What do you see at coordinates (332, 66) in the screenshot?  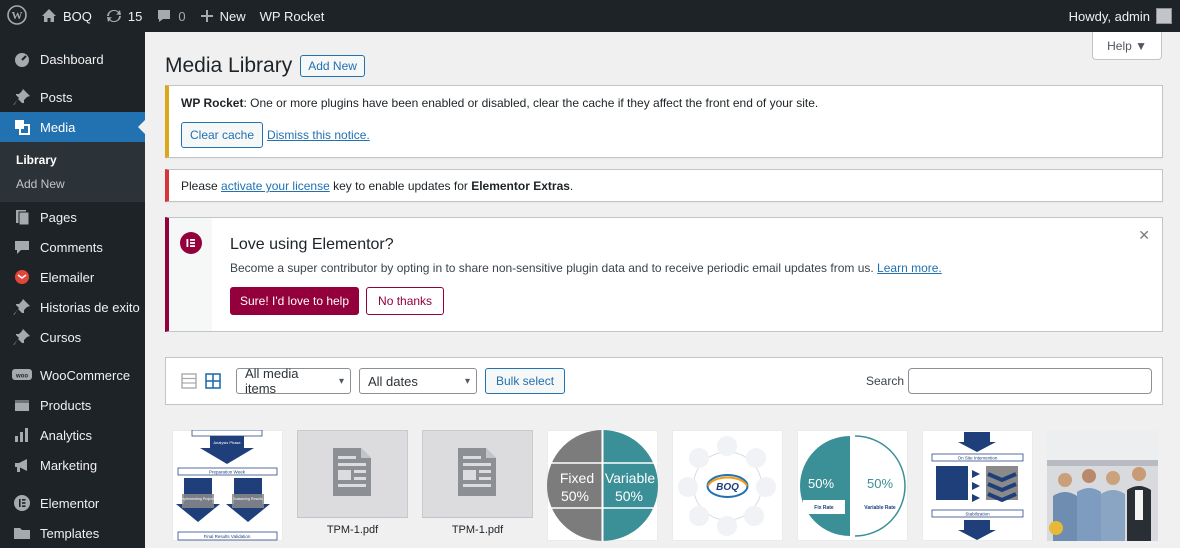 I see `add-new-media-button: Add New` at bounding box center [332, 66].